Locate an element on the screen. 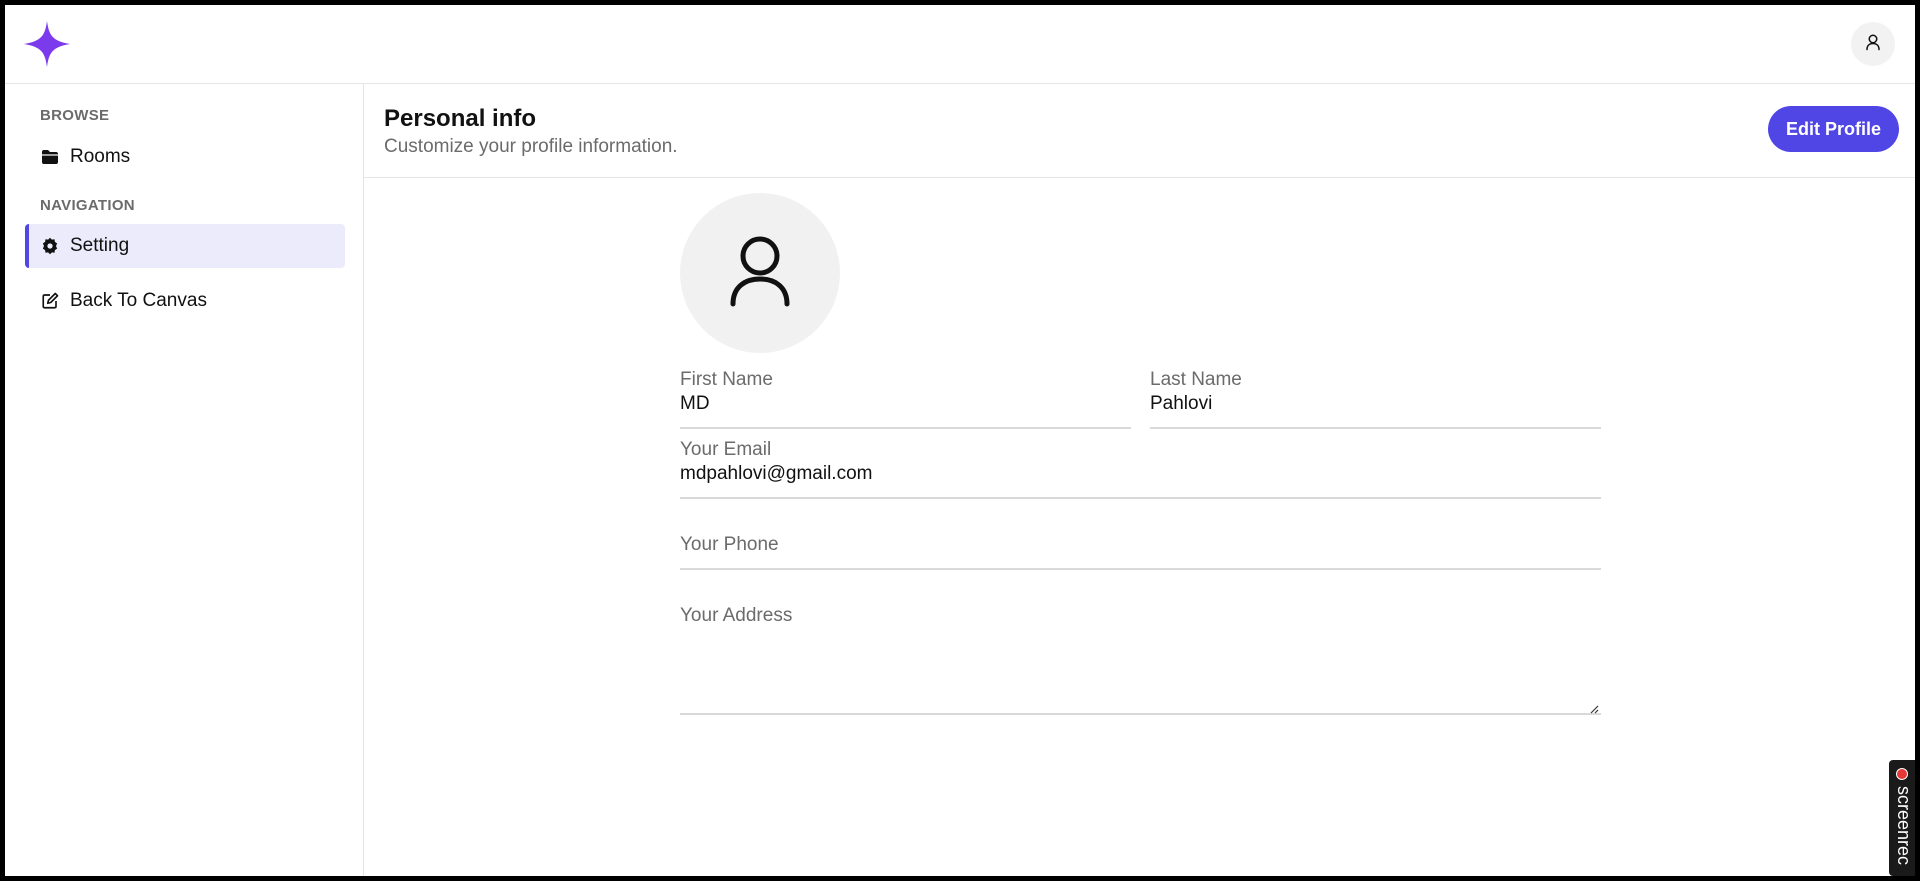 Image resolution: width=1920 pixels, height=881 pixels. resize-handle-icon is located at coordinates (1594, 707).